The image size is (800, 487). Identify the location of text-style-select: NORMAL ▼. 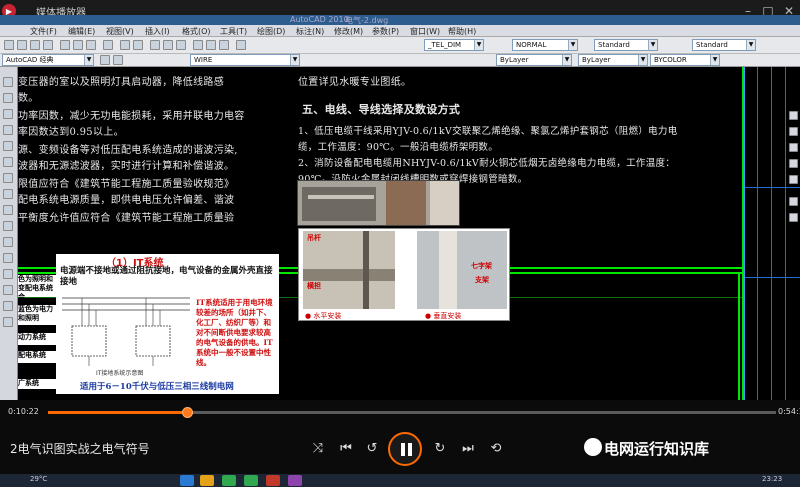
(545, 45).